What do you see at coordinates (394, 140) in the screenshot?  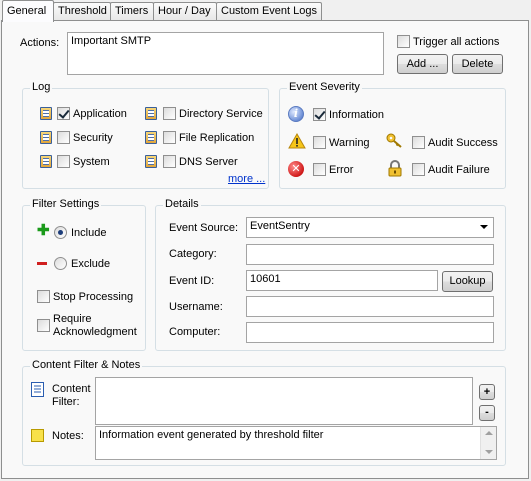 I see `key-icon` at bounding box center [394, 140].